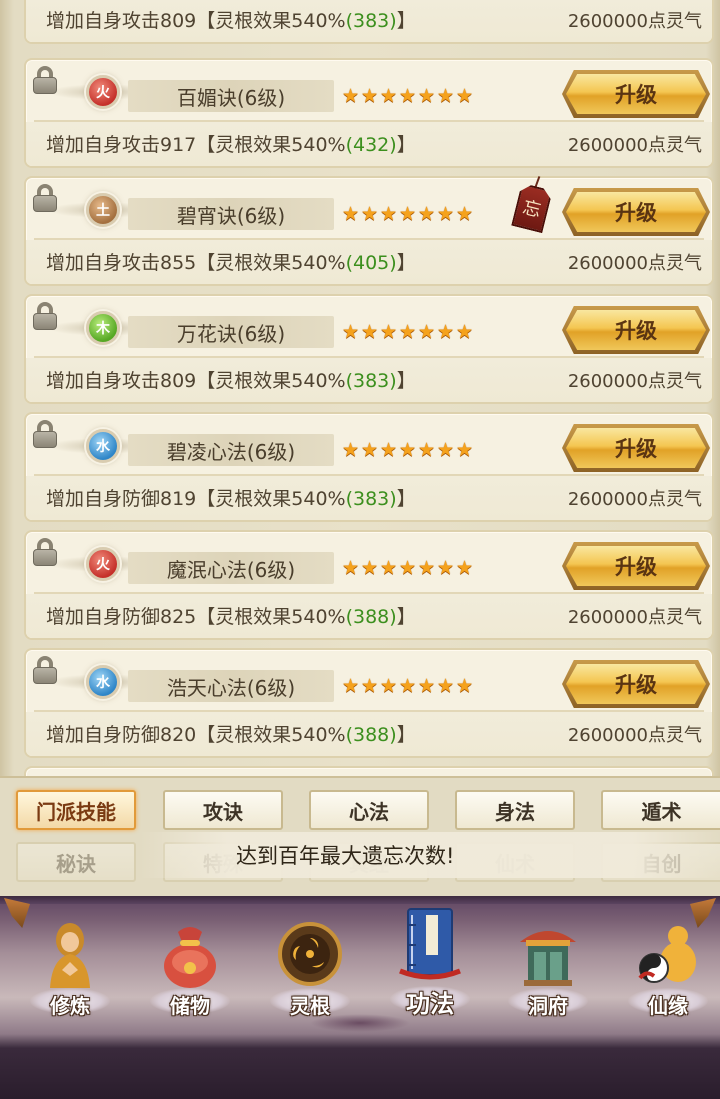  Describe the element at coordinates (231, 617) in the screenshot. I see `skill-effect-text: 增加自身防御825【灵根效果540%(388)】` at that location.